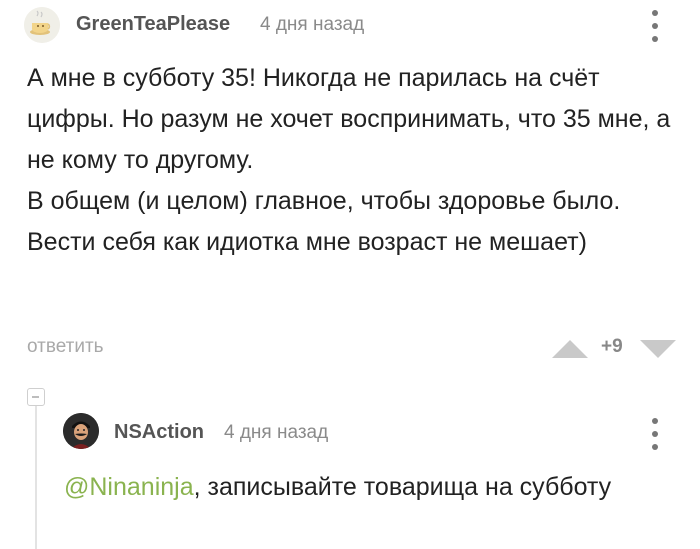 The image size is (700, 549). I want to click on mustached-man-avatar-icon, so click(81, 431).